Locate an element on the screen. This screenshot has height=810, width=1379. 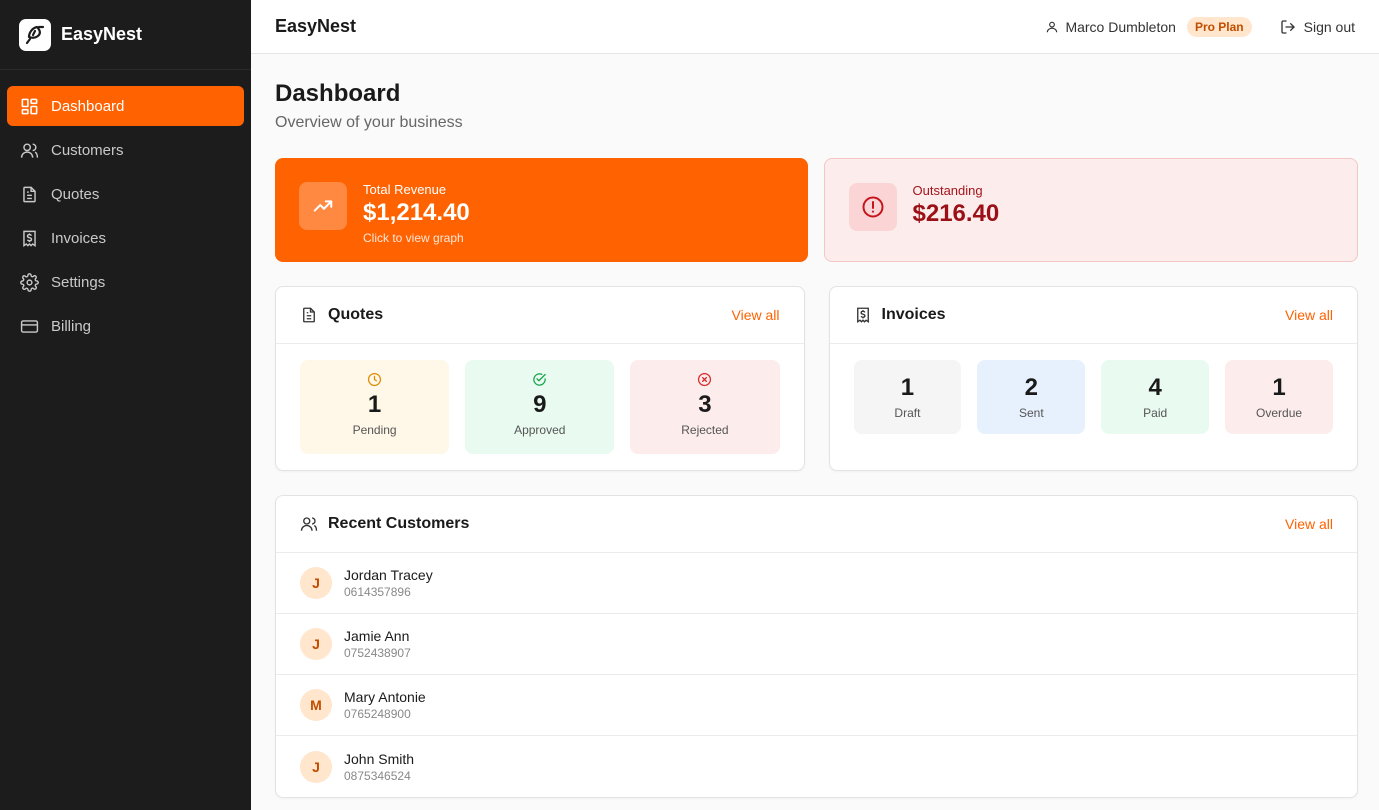
sidebar-item-invoices: Invoices is located at coordinates (125, 238).